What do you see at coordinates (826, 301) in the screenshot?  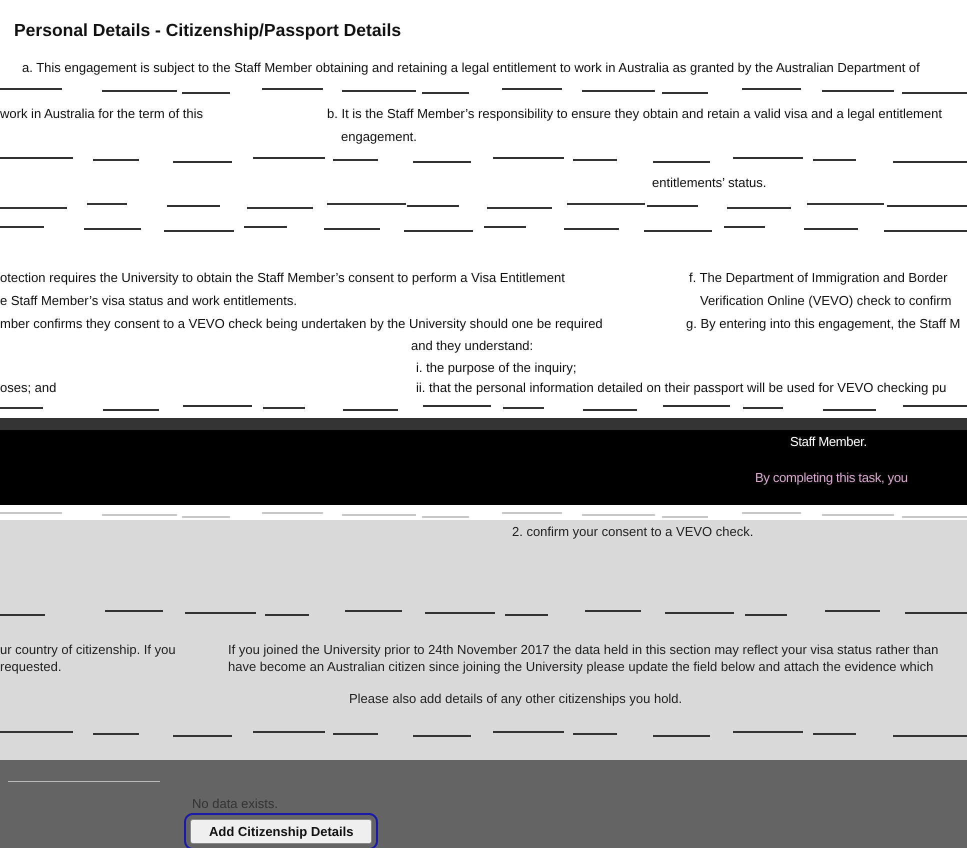 I see `paragraph-text: Verification Online (VEVO) check to confirm` at bounding box center [826, 301].